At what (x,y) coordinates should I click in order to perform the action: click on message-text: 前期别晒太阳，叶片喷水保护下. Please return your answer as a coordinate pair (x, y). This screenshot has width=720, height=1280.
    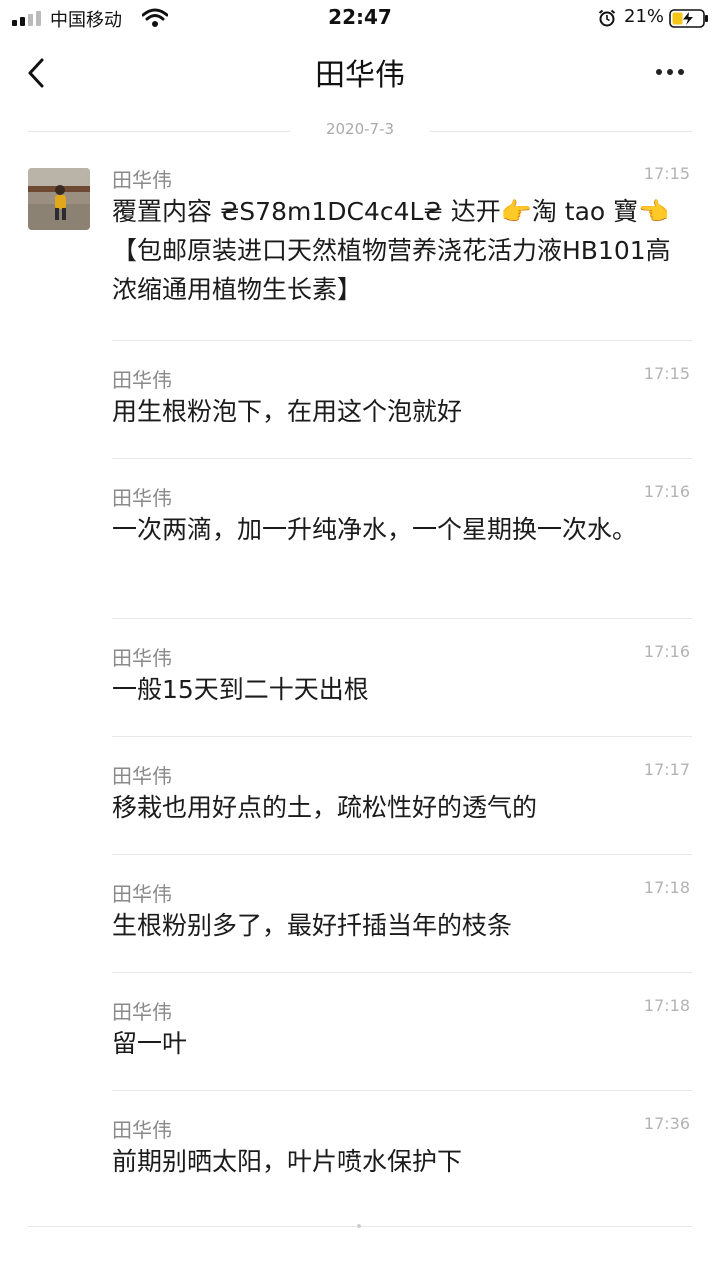
    Looking at the image, I should click on (287, 1161).